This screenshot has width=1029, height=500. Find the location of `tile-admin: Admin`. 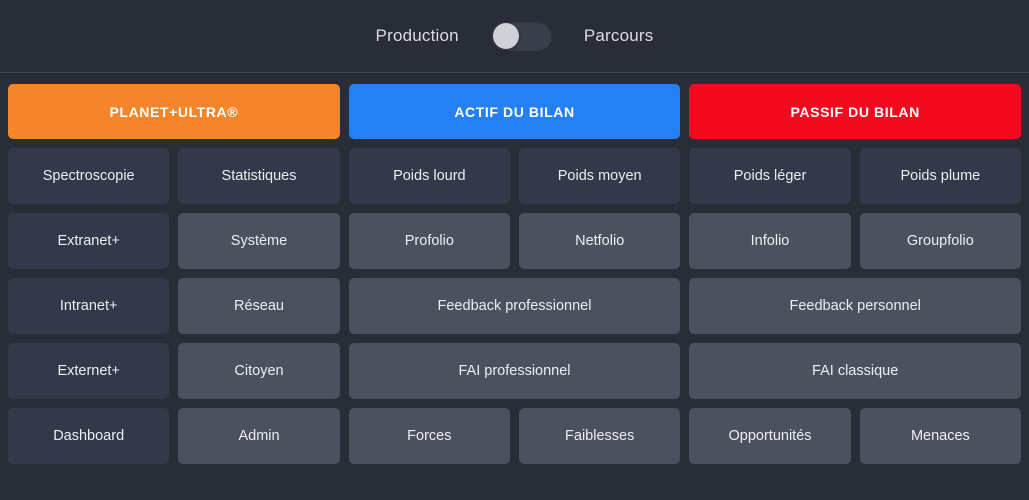

tile-admin: Admin is located at coordinates (259, 436).